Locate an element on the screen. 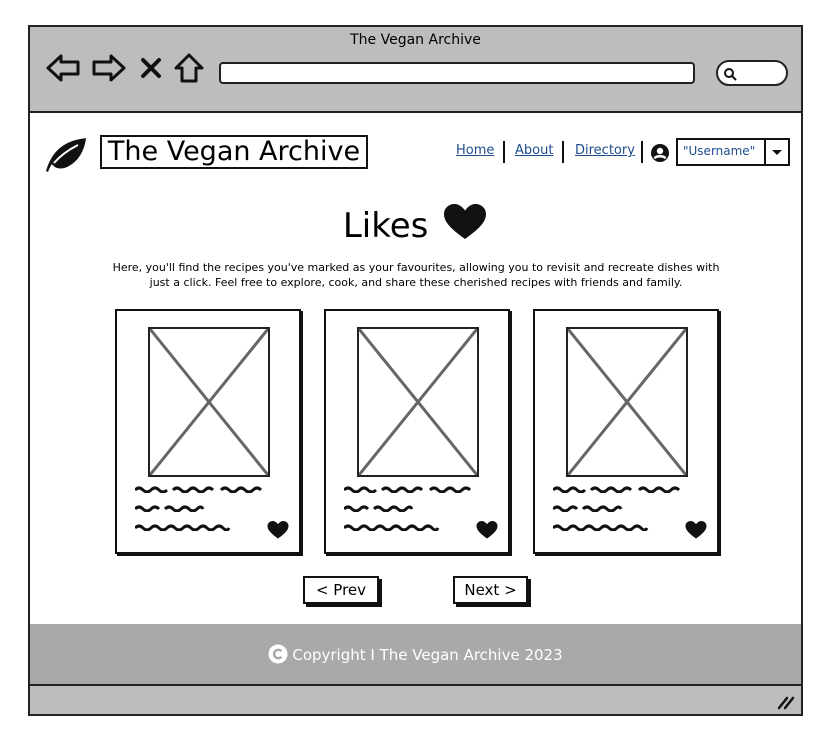 Image resolution: width=830 pixels, height=750 pixels. username-dropdown: "Username" is located at coordinates (733, 152).